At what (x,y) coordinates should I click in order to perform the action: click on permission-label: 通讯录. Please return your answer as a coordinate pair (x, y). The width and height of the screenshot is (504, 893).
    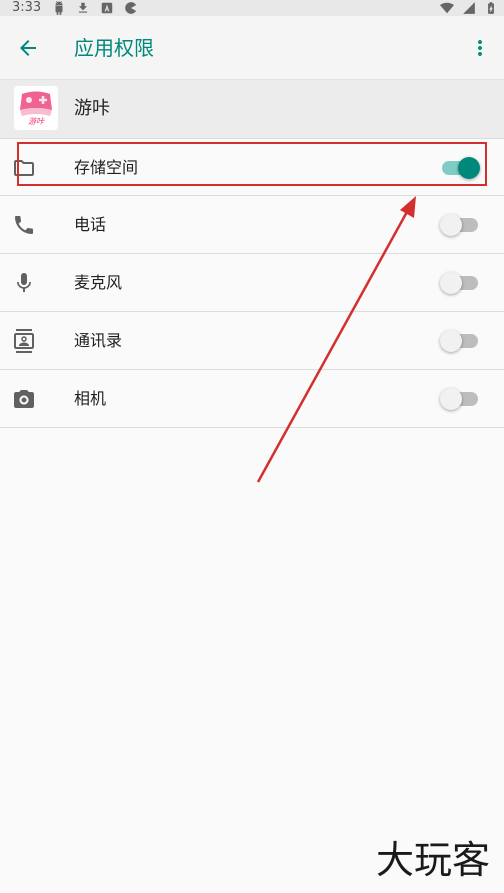
    Looking at the image, I should click on (98, 340).